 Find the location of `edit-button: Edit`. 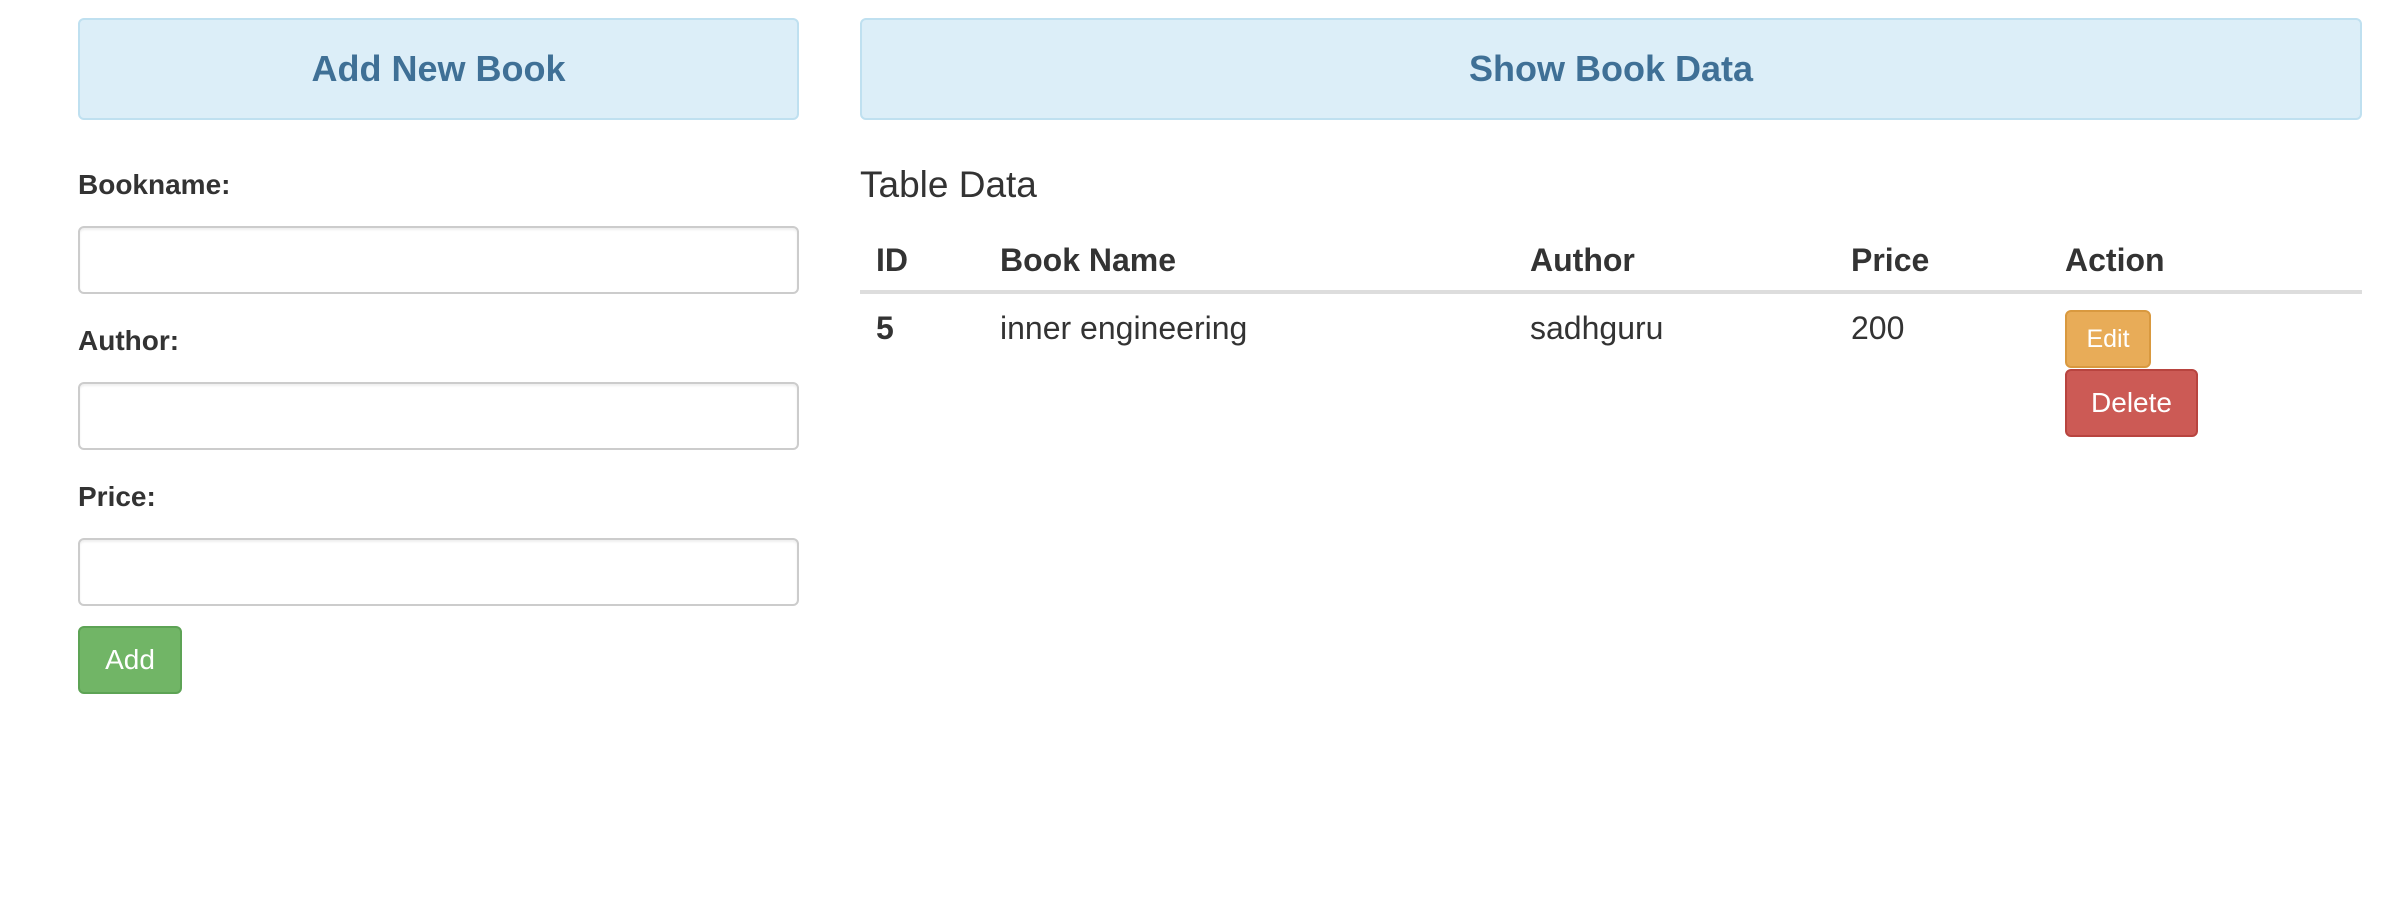

edit-button: Edit is located at coordinates (2108, 339).